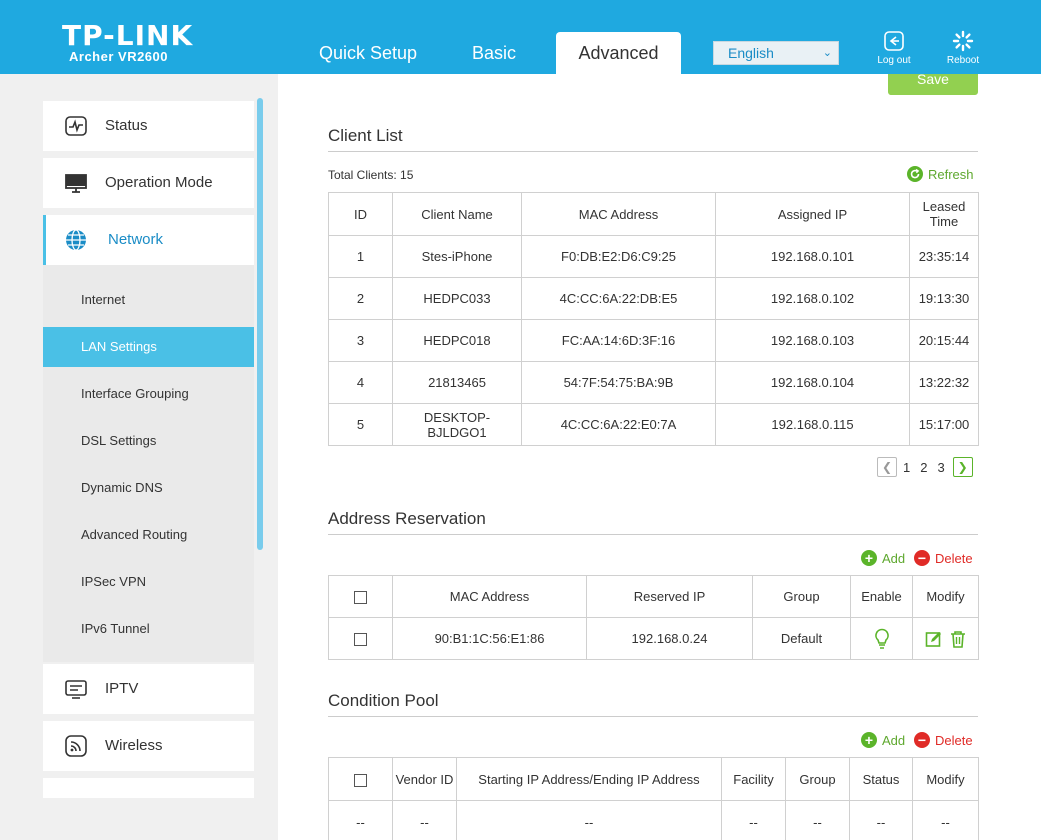 This screenshot has height=840, width=1041. What do you see at coordinates (128, 35) in the screenshot?
I see `brand-logo: TP-LINK` at bounding box center [128, 35].